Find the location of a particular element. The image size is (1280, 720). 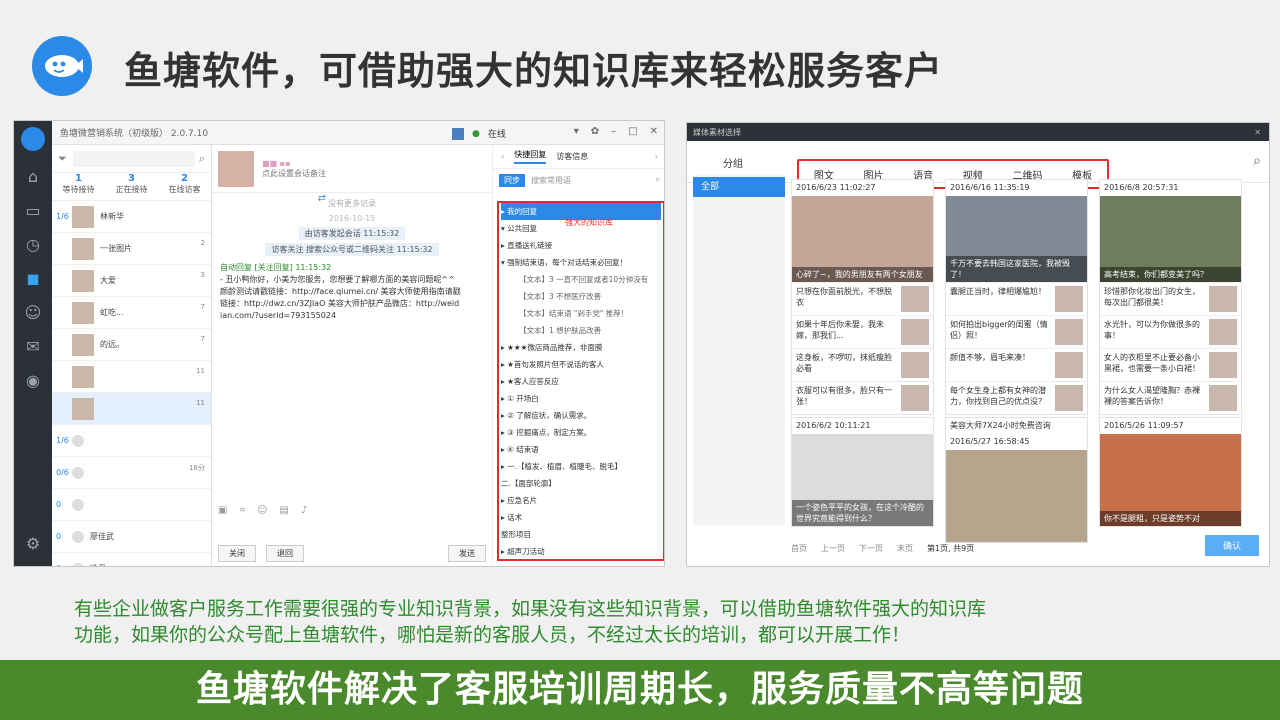

knowledge-item: ▸ ④ 结束语 is located at coordinates (581, 449).